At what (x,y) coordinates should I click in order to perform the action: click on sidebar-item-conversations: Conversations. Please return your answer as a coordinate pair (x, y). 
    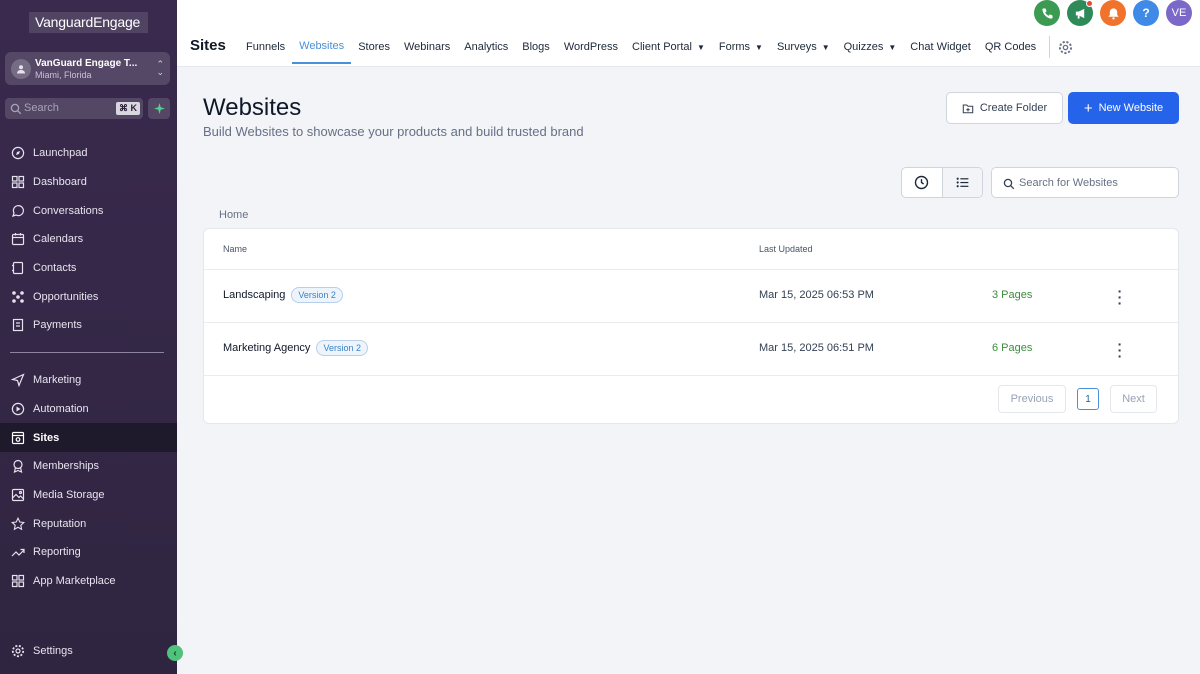
    Looking at the image, I should click on (88, 210).